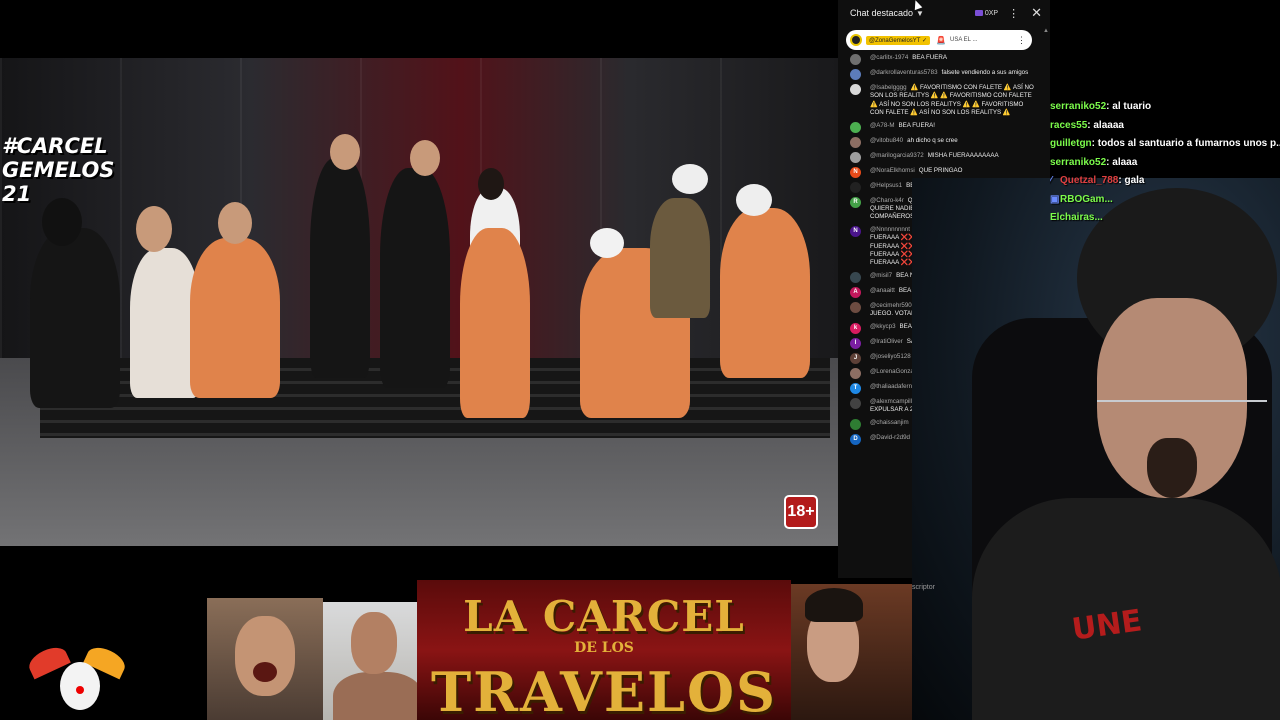 The width and height of the screenshot is (1280, 720). What do you see at coordinates (891, 305) in the screenshot?
I see `message-author: @cecimehr590` at bounding box center [891, 305].